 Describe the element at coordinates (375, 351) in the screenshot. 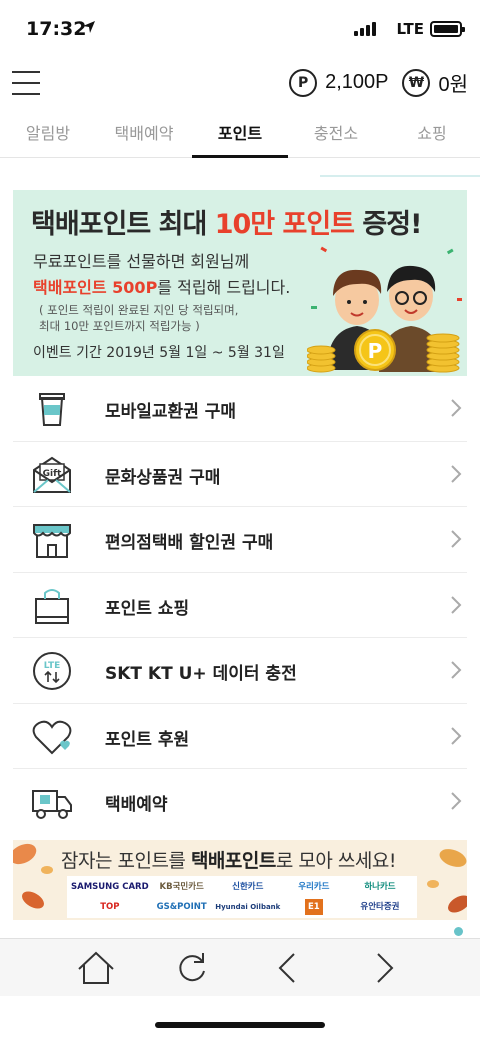

I see `coin-letter: P` at that location.